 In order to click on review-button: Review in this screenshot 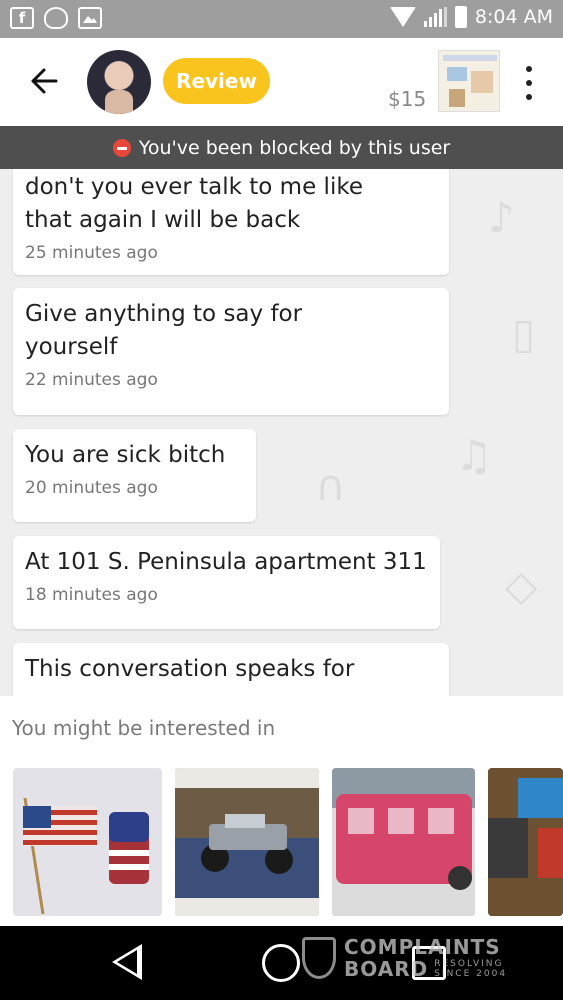, I will do `click(216, 81)`.